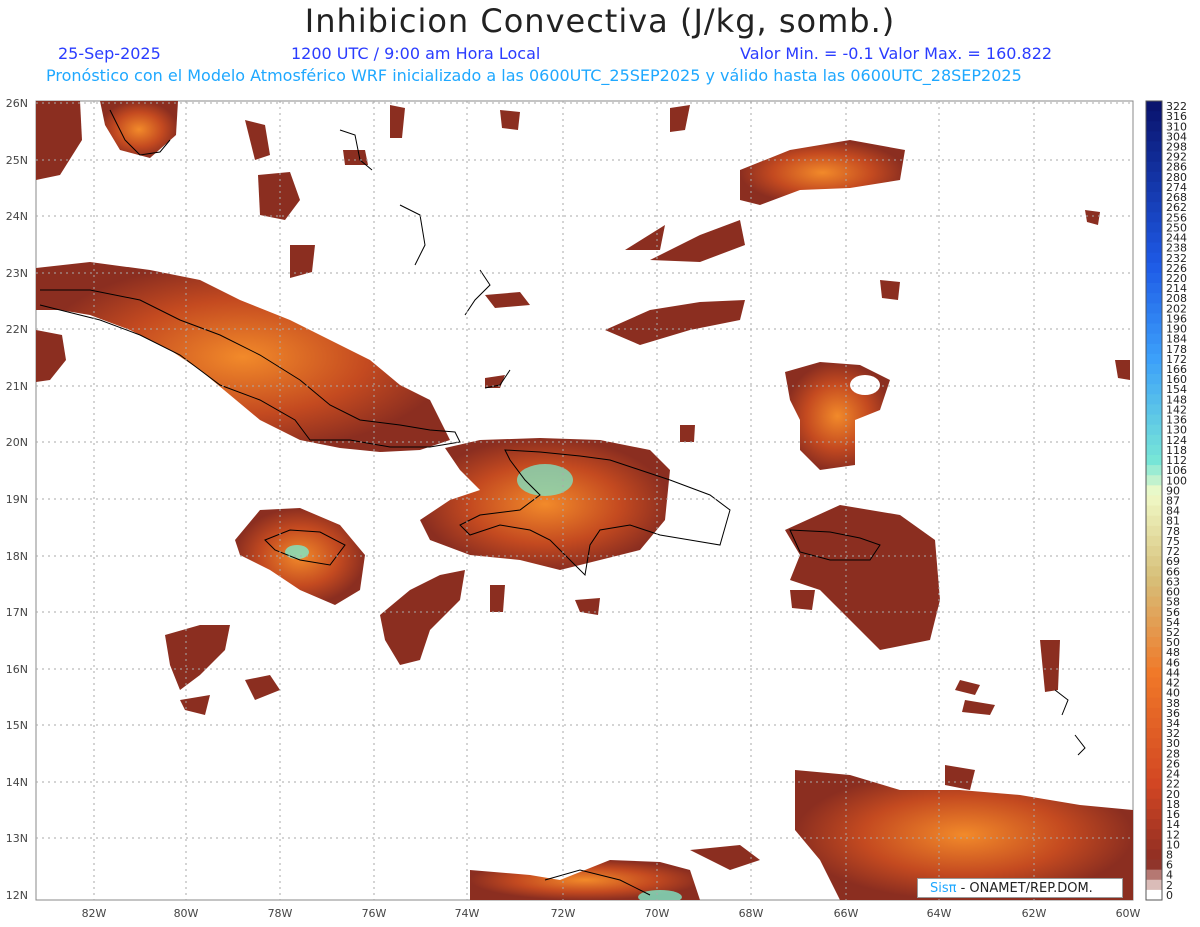  I want to click on credit-box: Sisπ - ONAMET/REP.DOM., so click(1020, 888).